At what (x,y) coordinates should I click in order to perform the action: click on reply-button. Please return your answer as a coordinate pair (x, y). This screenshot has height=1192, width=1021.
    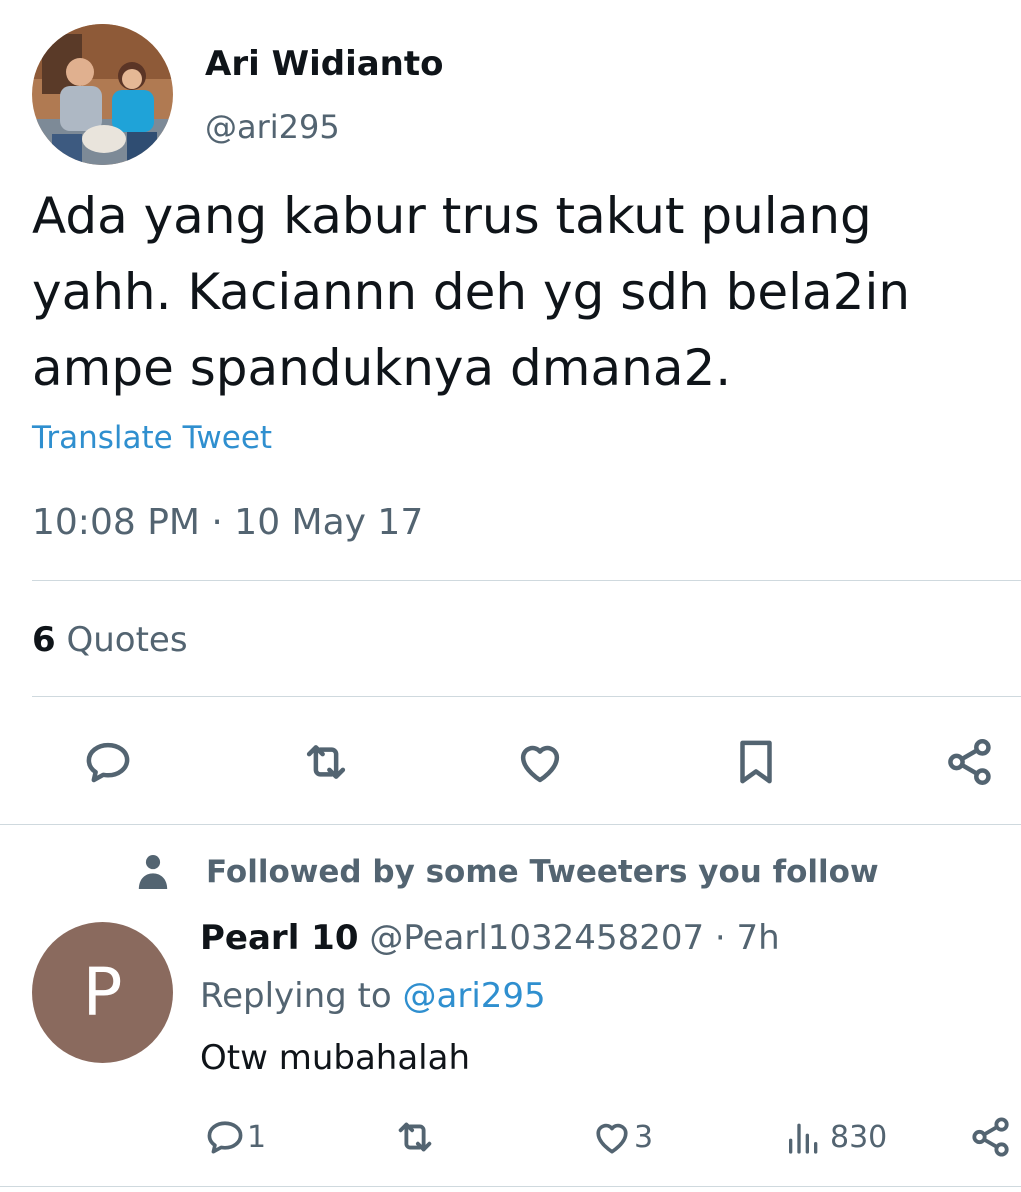
    Looking at the image, I should click on (108, 762).